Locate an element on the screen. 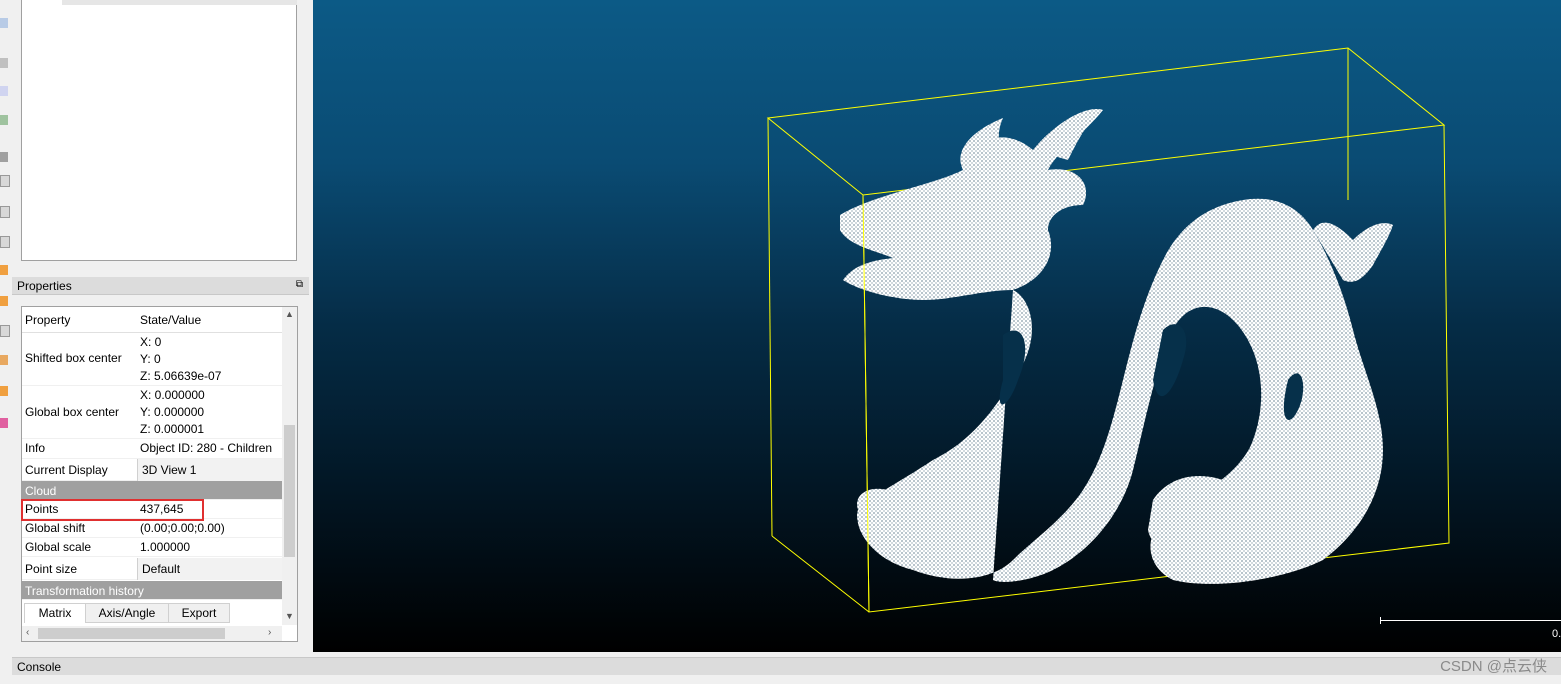  section-cloud: Cloud is located at coordinates (152, 490).